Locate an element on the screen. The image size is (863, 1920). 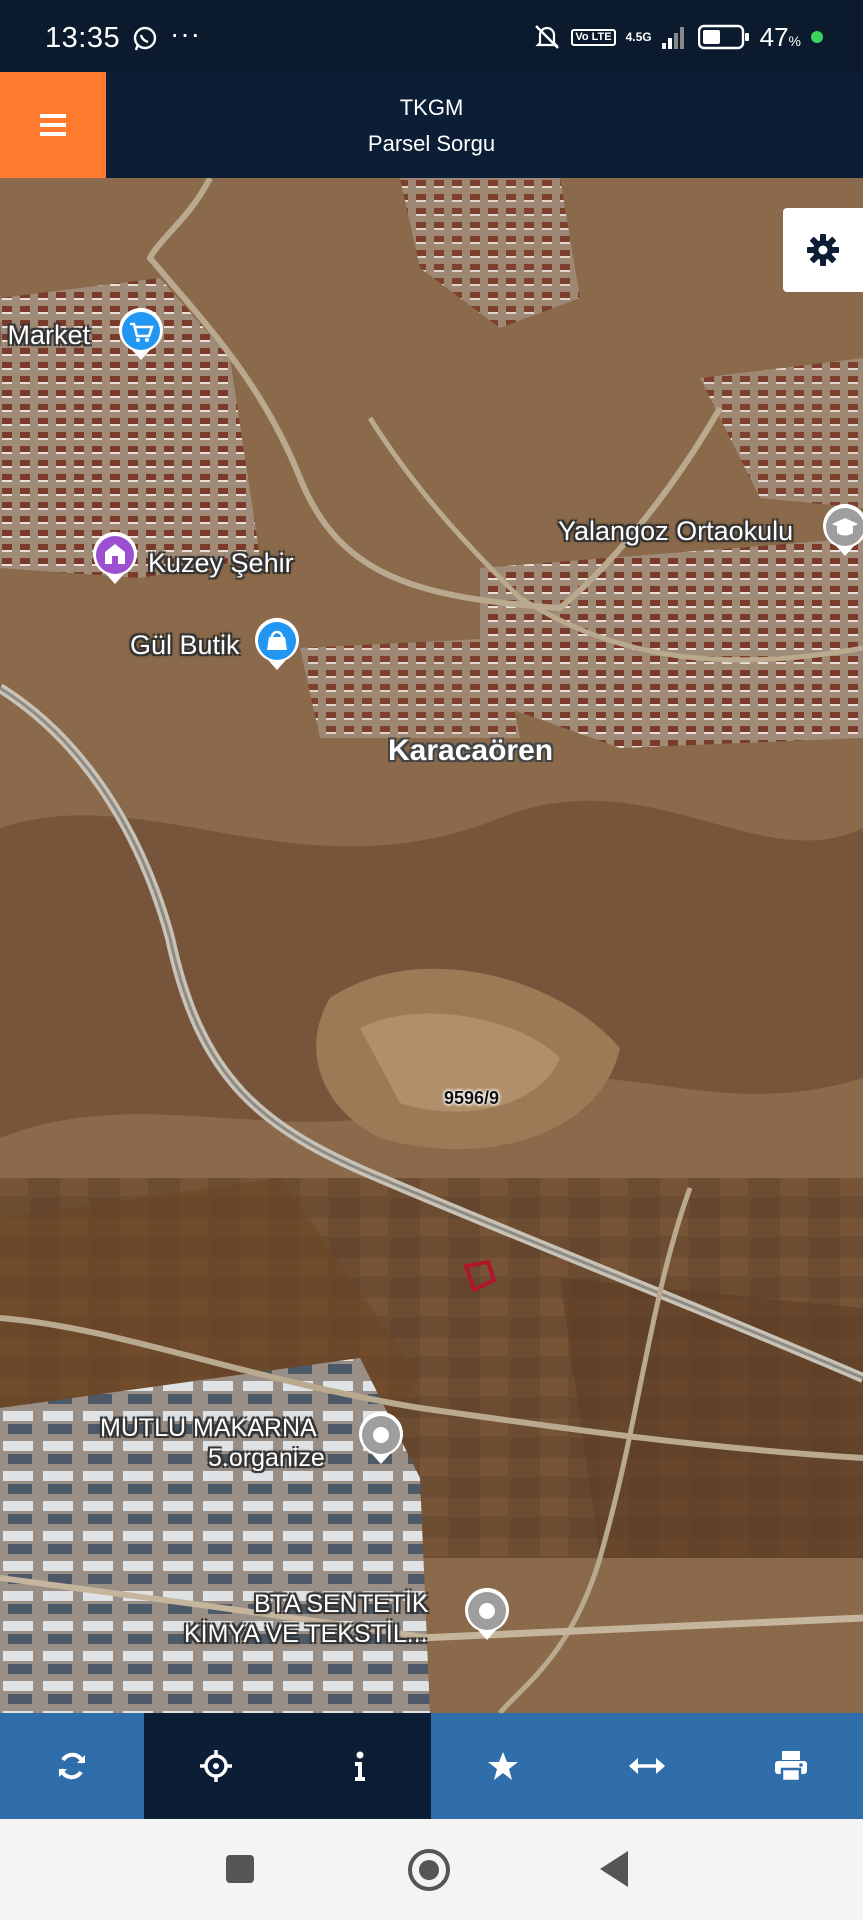
status-bar: 13:35 ··· Vo LTE 4.5G 47% is located at coordinates (431, 36).